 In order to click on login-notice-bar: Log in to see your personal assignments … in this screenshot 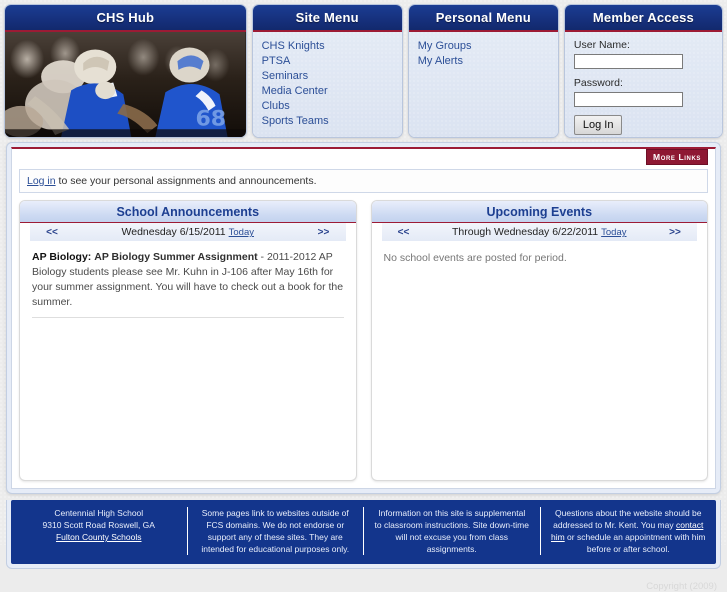, I will do `click(363, 181)`.